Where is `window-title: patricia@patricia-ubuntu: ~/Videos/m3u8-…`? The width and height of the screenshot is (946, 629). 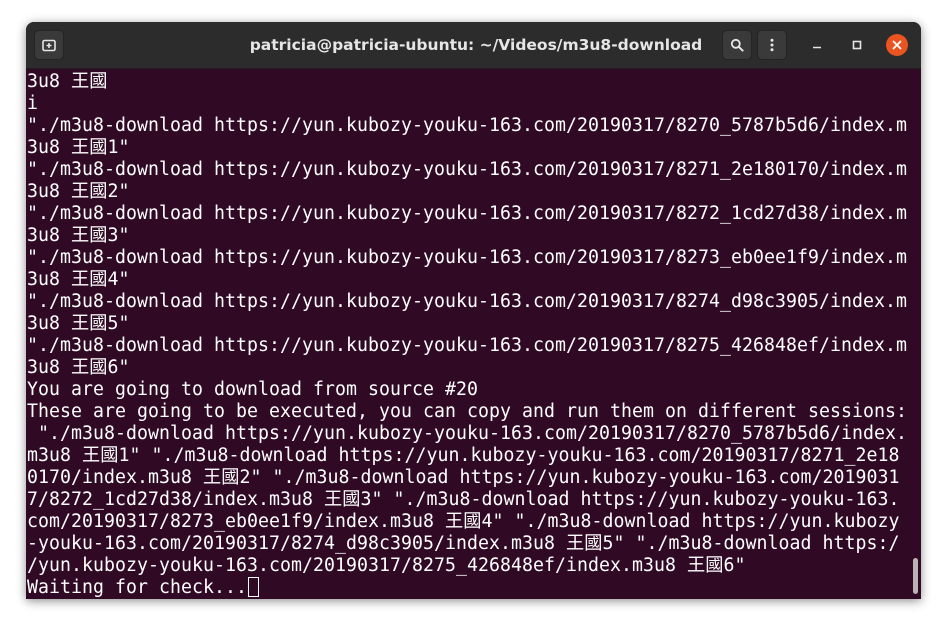 window-title: patricia@patricia-ubuntu: ~/Videos/m3u8-… is located at coordinates (476, 45).